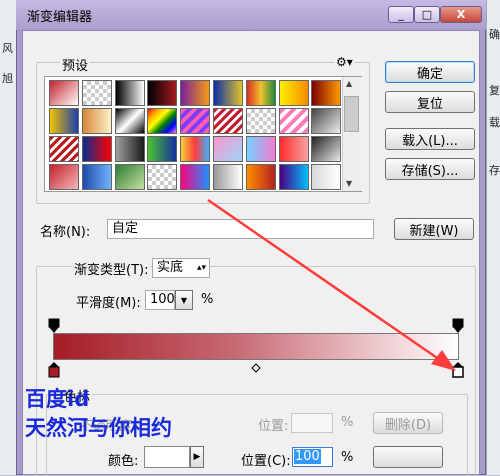 The height and width of the screenshot is (476, 500). Describe the element at coordinates (57, 399) in the screenshot. I see `watermark-line1: 百度id` at that location.